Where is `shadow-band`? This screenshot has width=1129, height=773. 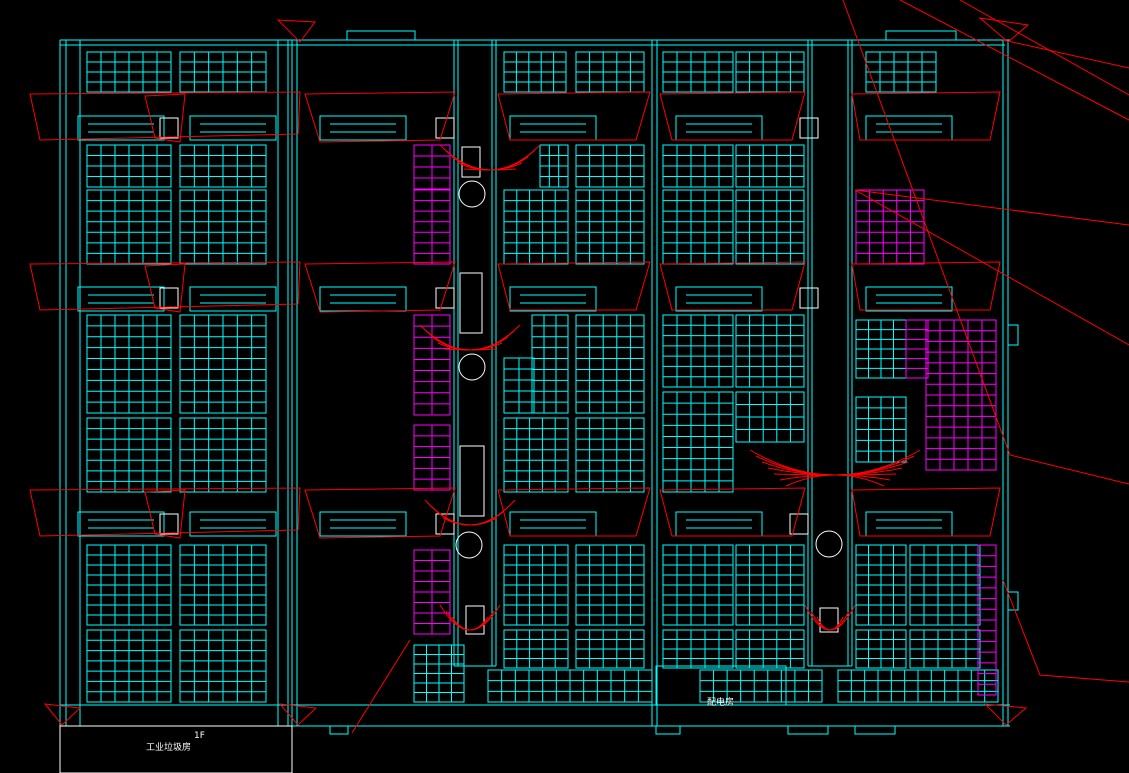 shadow-band is located at coordinates (380, 117).